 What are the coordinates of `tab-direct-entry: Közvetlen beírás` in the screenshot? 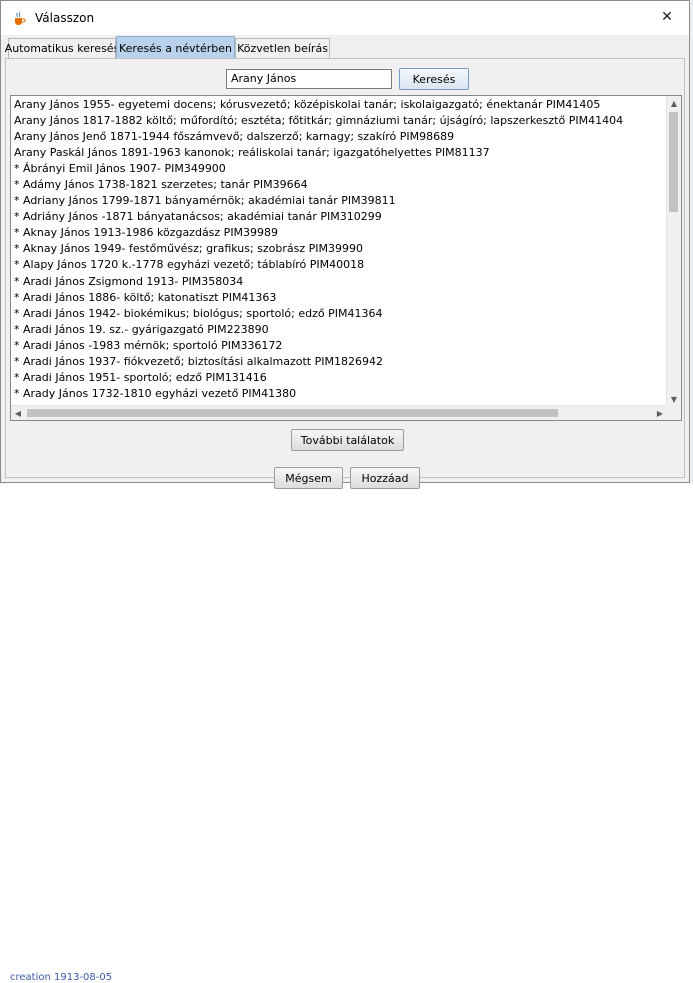 It's located at (282, 48).